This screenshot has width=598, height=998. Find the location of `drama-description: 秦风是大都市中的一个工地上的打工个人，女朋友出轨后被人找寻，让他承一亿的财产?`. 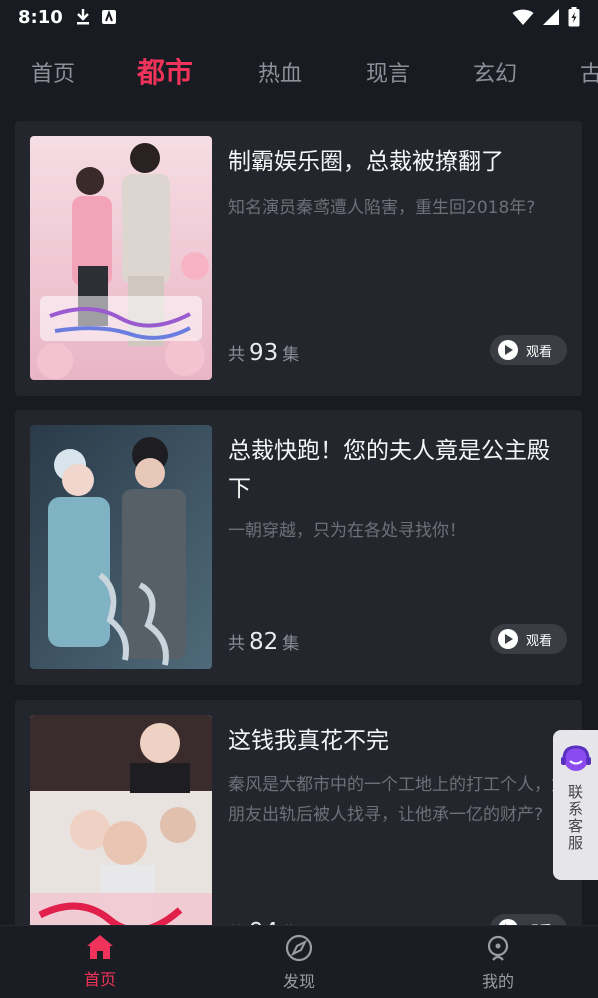

drama-description: 秦风是大都市中的一个工地上的打工个人，女朋友出轨后被人找寻，让他承一亿的财产? is located at coordinates (398, 800).